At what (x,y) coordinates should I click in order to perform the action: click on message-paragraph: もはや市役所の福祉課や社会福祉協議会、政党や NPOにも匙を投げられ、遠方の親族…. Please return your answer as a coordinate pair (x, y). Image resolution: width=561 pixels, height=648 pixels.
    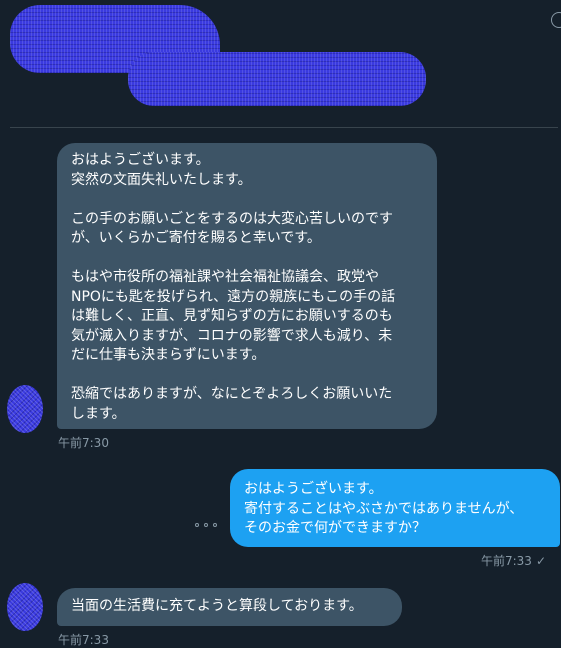
    Looking at the image, I should click on (233, 316).